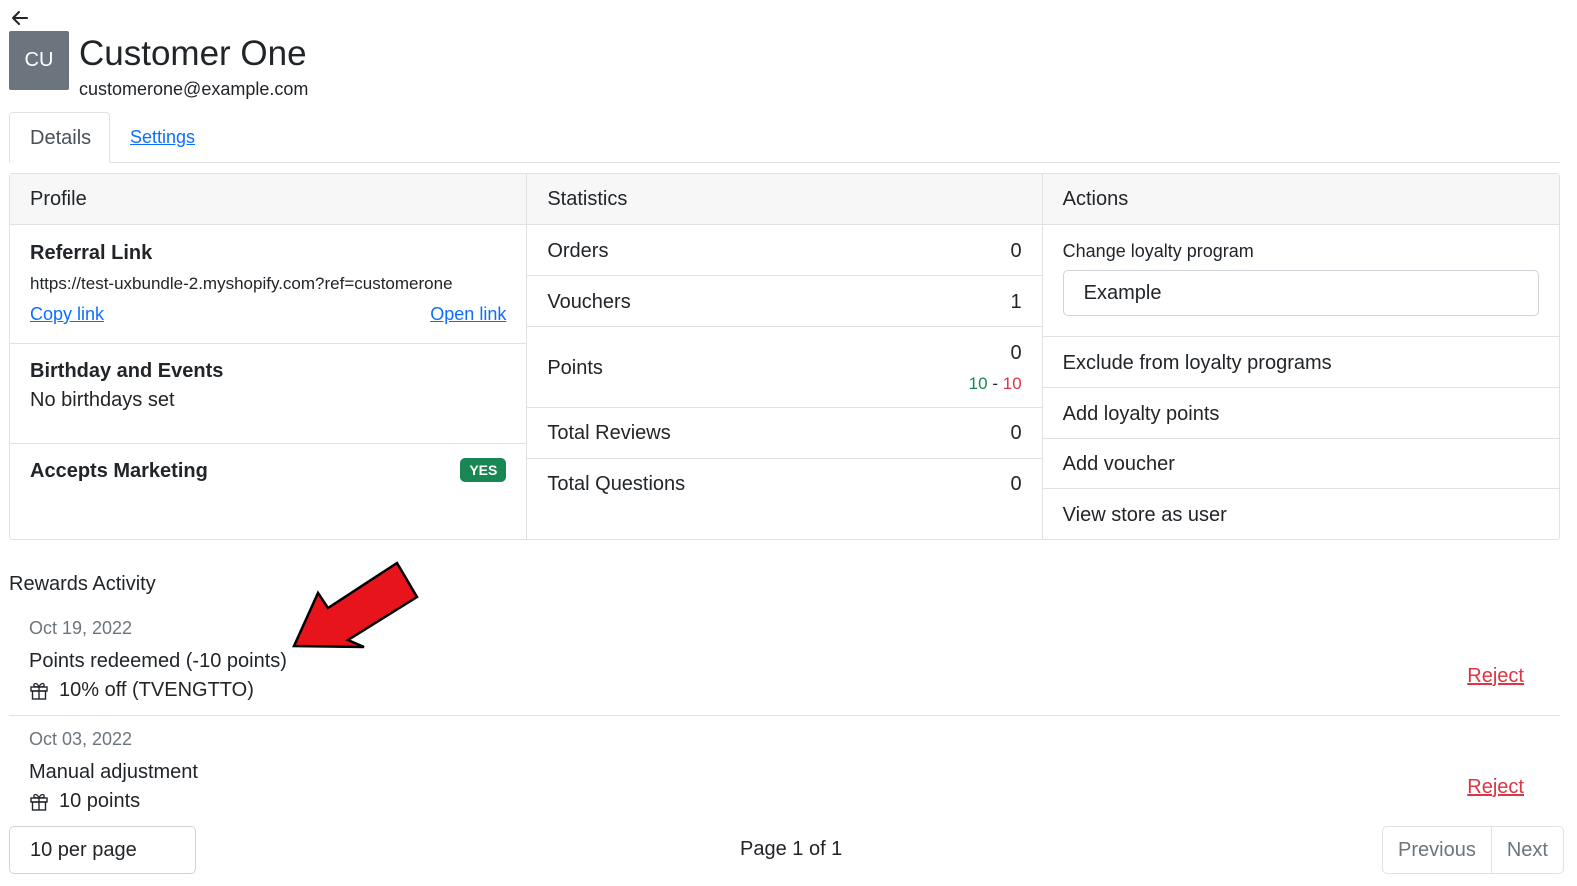 This screenshot has width=1577, height=886. What do you see at coordinates (156, 690) in the screenshot?
I see `activity-detail: 10% off (TVENGTTO)` at bounding box center [156, 690].